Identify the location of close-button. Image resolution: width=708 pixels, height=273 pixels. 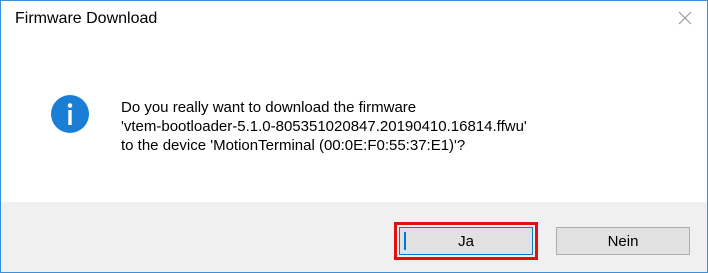
(685, 18).